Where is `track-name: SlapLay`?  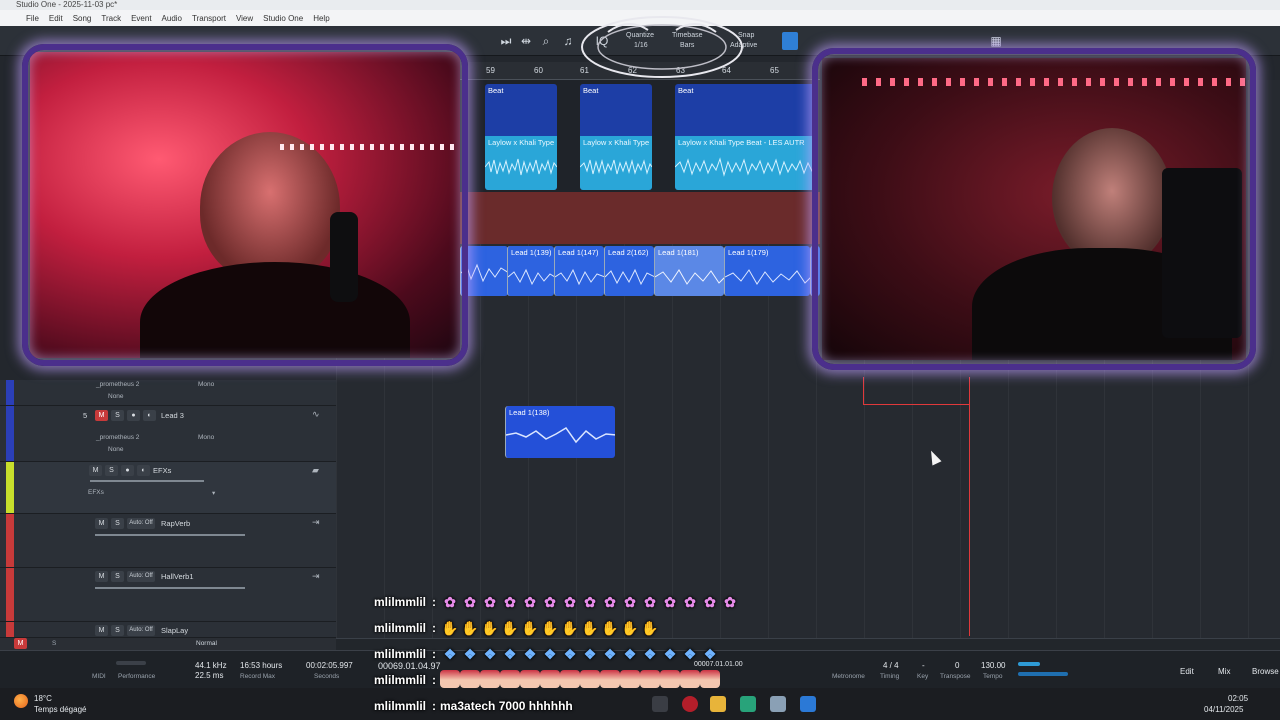 track-name: SlapLay is located at coordinates (174, 630).